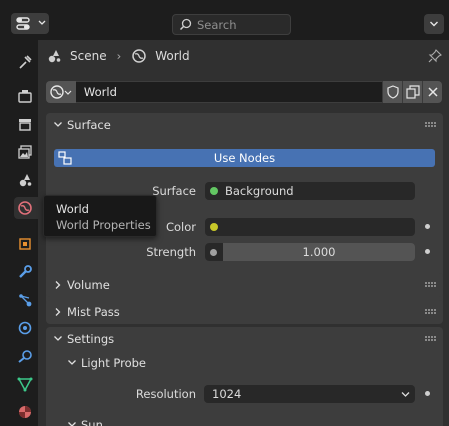  I want to click on unlink-world-button, so click(432, 92).